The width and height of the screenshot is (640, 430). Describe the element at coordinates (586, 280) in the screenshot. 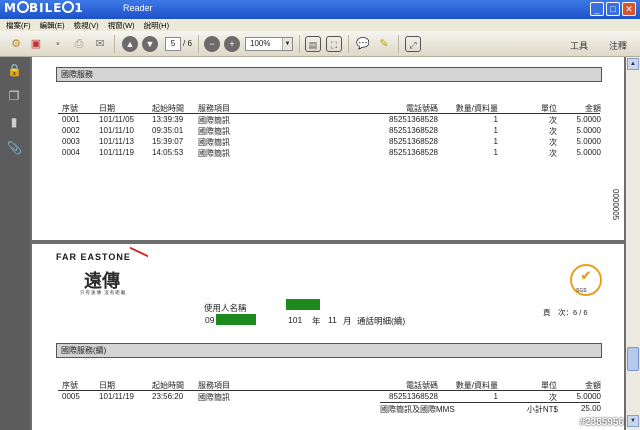

I see `sgs-certification-icon: ✔ SGS` at that location.